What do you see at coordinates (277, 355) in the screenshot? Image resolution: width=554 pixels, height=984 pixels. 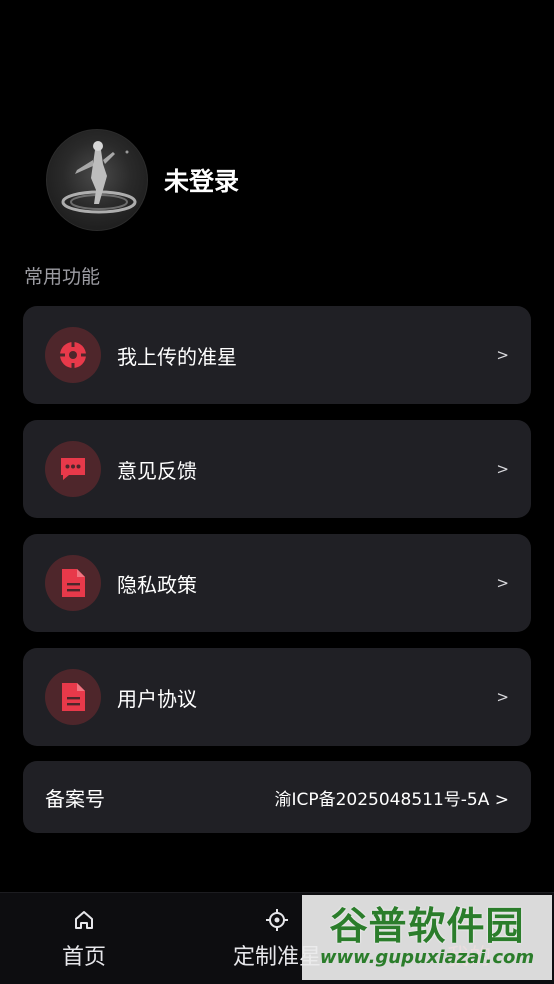 I see `menu-item-my-crosshairs: 我上传的准星 >` at bounding box center [277, 355].